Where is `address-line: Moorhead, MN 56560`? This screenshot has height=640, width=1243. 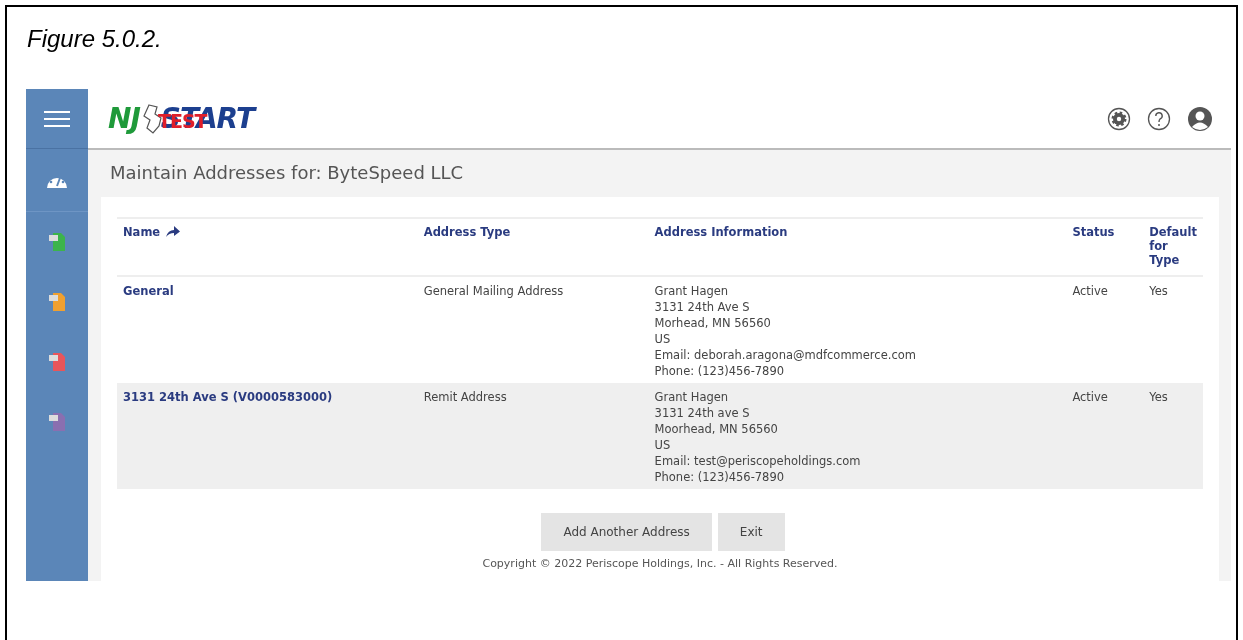
address-line: Moorhead, MN 56560 is located at coordinates (716, 429).